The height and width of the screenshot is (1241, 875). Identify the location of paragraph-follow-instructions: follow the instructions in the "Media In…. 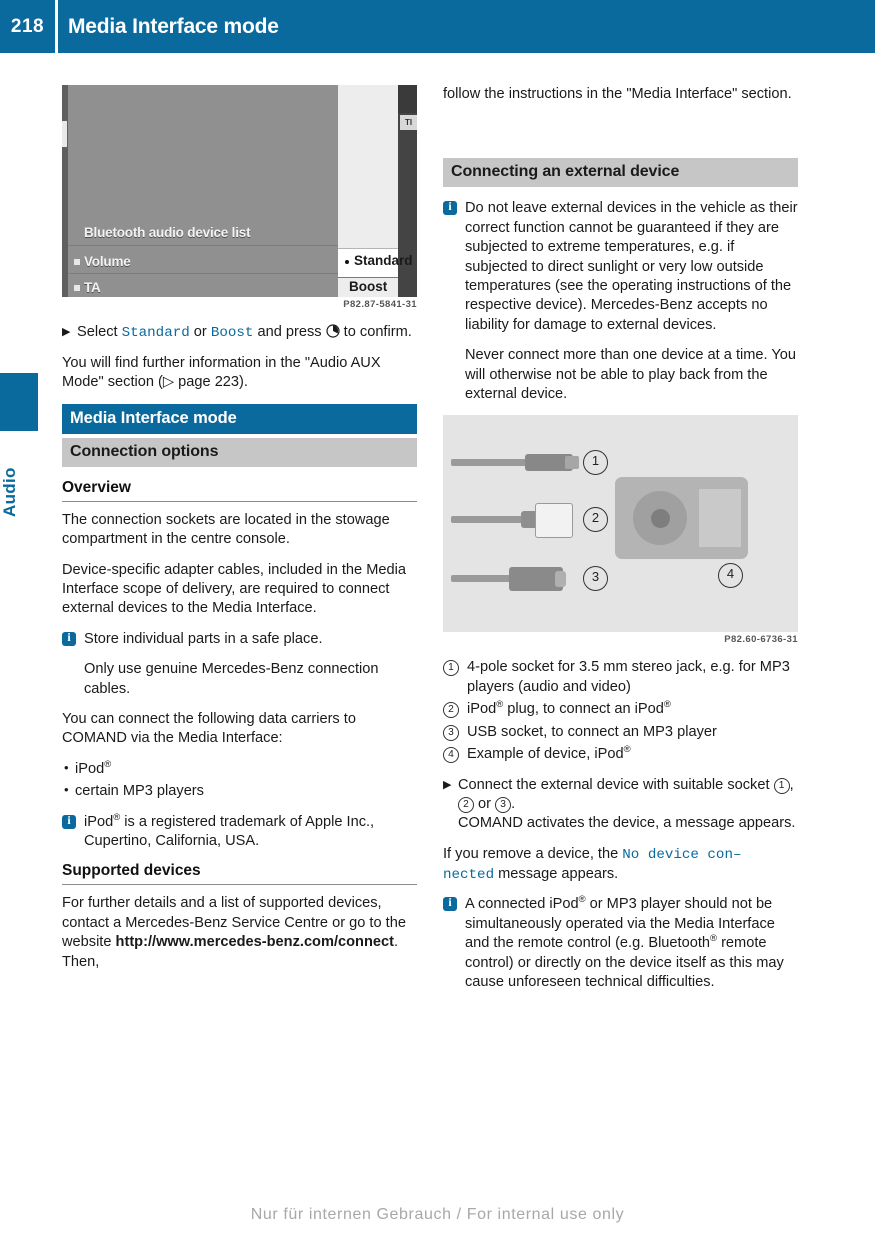
(617, 94).